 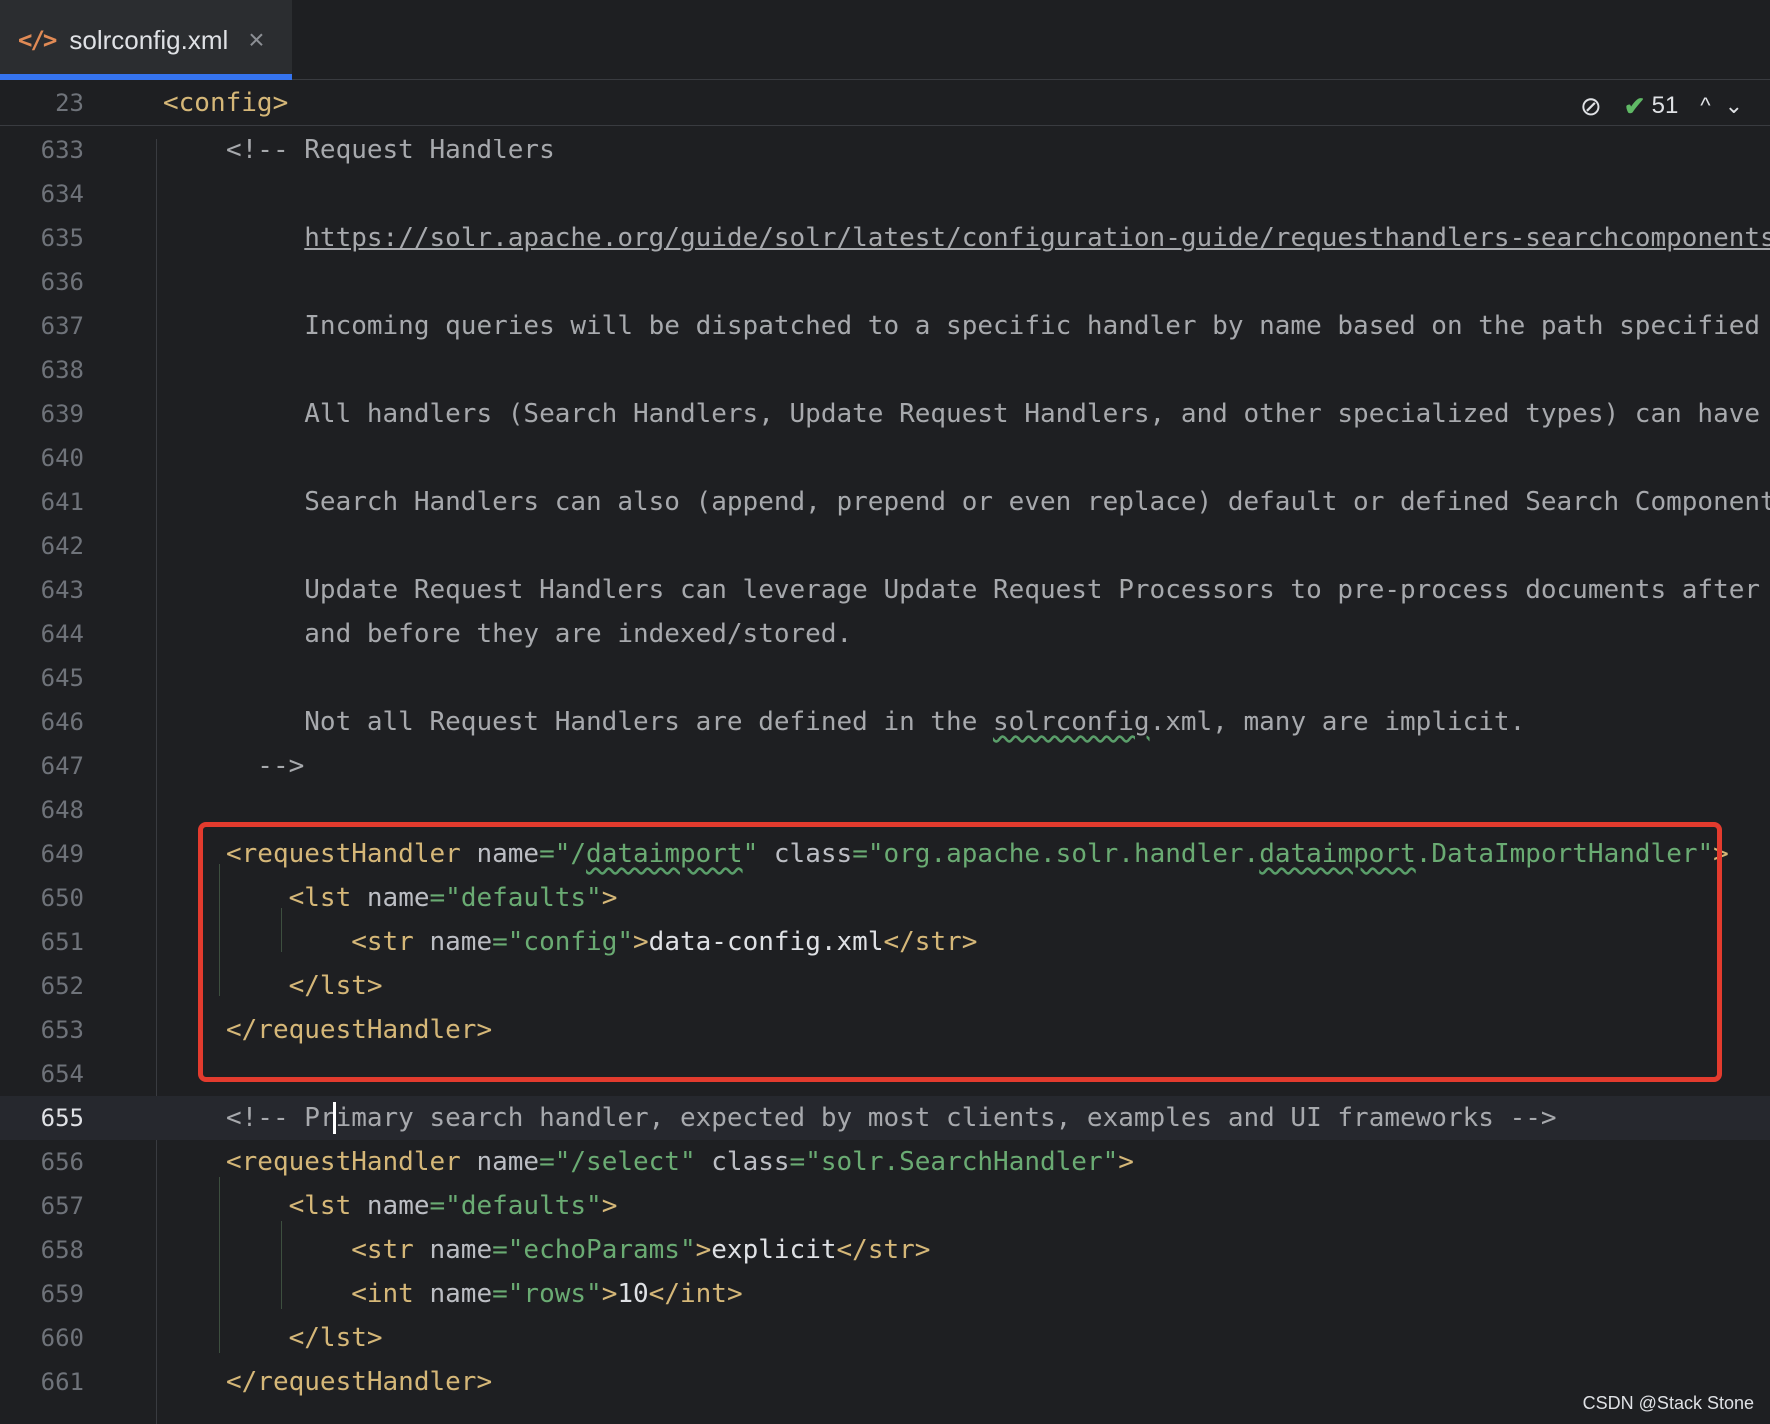 I want to click on line-number: 648, so click(x=42, y=810).